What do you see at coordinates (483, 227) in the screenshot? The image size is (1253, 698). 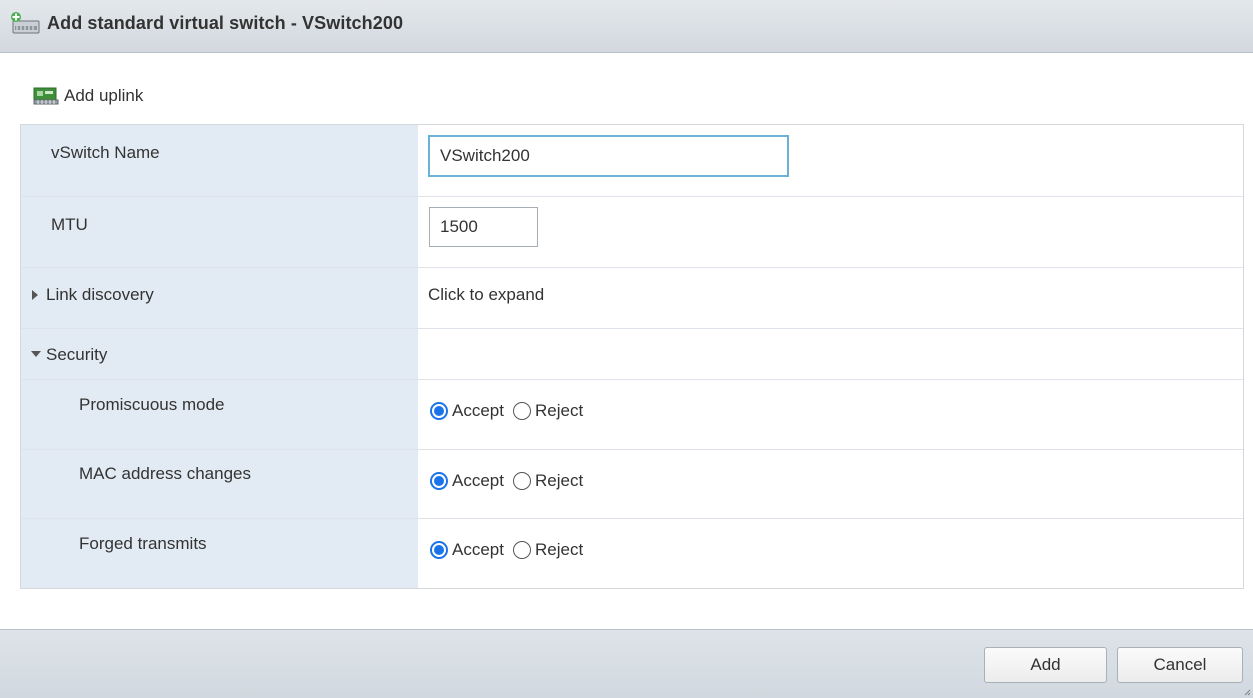 I see `mtu-input` at bounding box center [483, 227].